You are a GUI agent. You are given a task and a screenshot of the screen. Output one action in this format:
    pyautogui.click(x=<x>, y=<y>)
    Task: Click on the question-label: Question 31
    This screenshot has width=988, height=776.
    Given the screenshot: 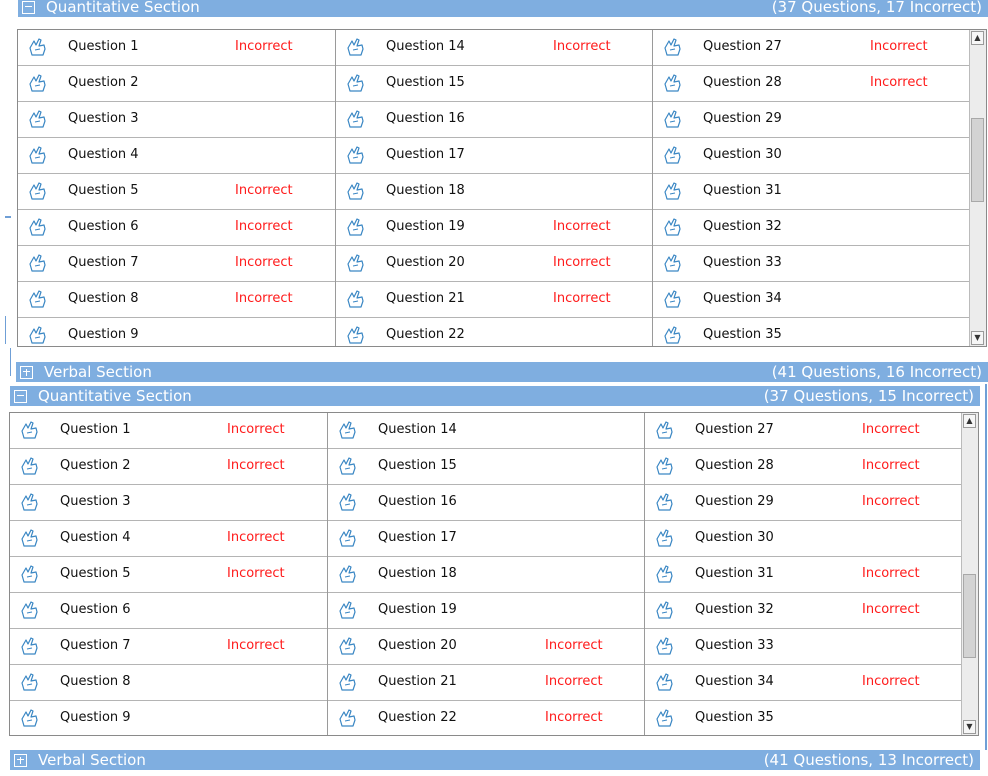 What is the action you would take?
    pyautogui.click(x=734, y=574)
    